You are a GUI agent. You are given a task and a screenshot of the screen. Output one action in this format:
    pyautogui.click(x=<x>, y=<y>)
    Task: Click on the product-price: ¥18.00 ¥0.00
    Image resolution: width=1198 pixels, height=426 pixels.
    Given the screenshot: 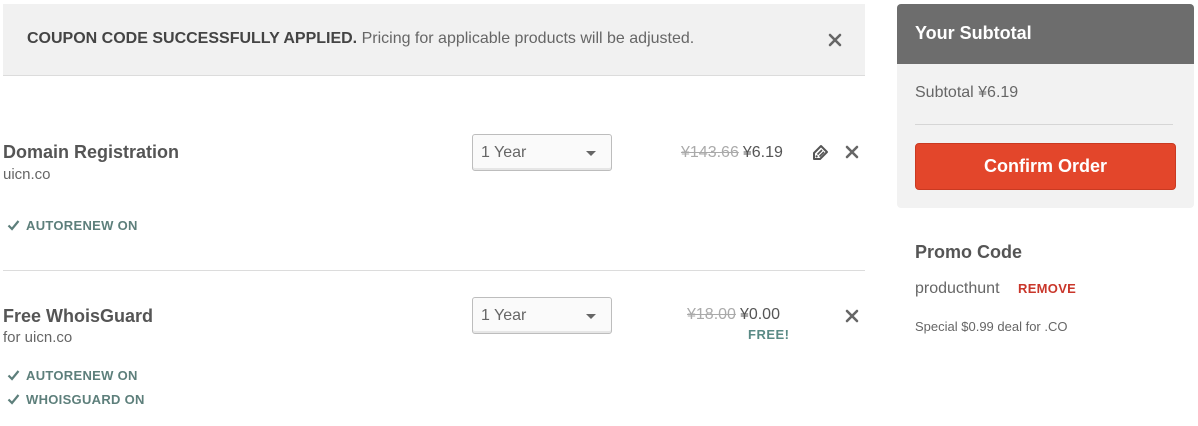 What is the action you would take?
    pyautogui.click(x=733, y=315)
    